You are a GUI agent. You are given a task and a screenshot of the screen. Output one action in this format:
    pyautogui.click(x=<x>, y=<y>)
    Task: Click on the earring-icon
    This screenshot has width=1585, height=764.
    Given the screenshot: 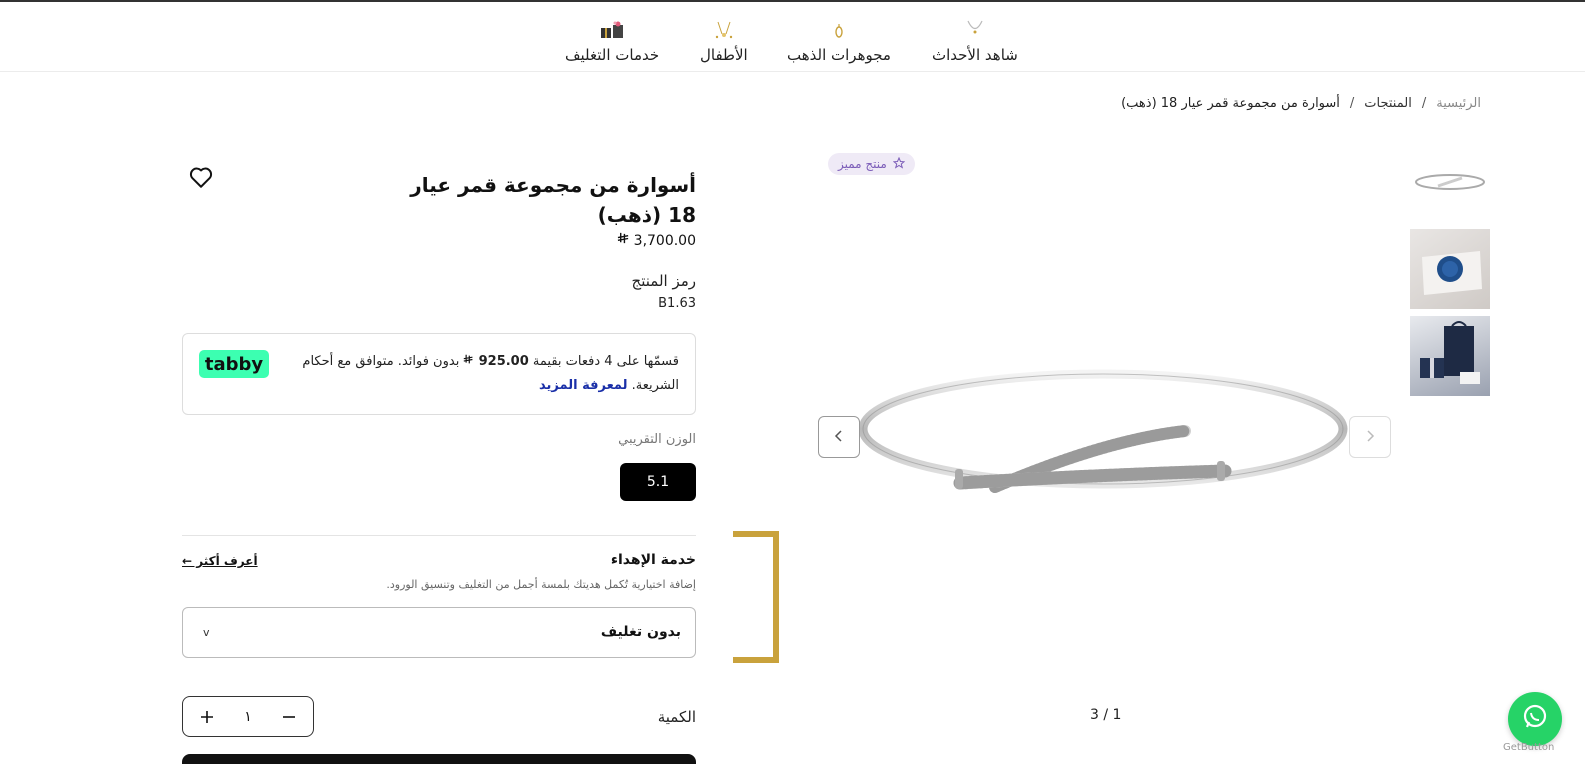 What is the action you would take?
    pyautogui.click(x=839, y=27)
    